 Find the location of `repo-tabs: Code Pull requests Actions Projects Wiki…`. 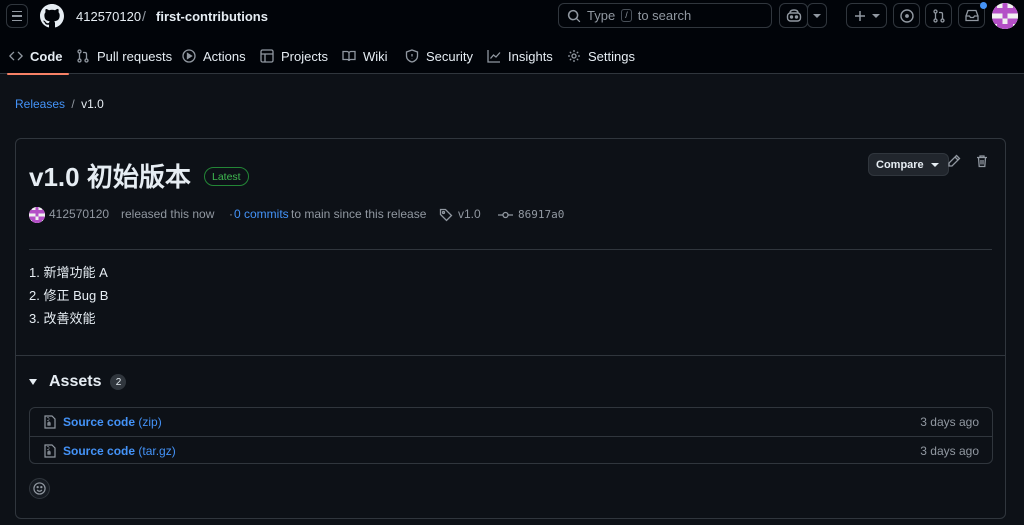

repo-tabs: Code Pull requests Actions Projects Wiki… is located at coordinates (512, 57).